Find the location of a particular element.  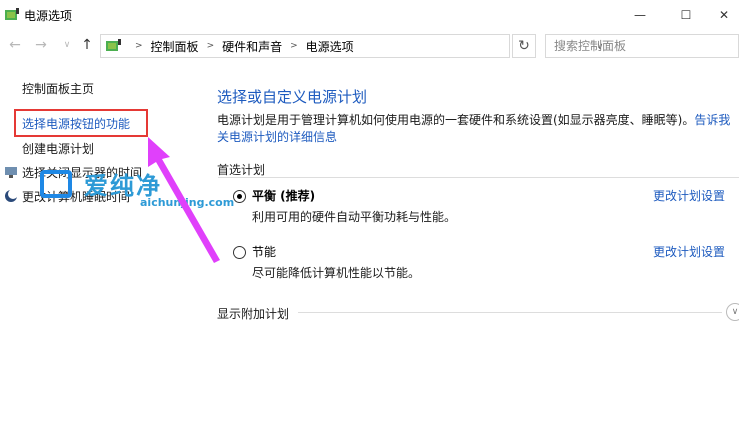

recent-locations-chevron-icon: ∨ is located at coordinates (67, 45).